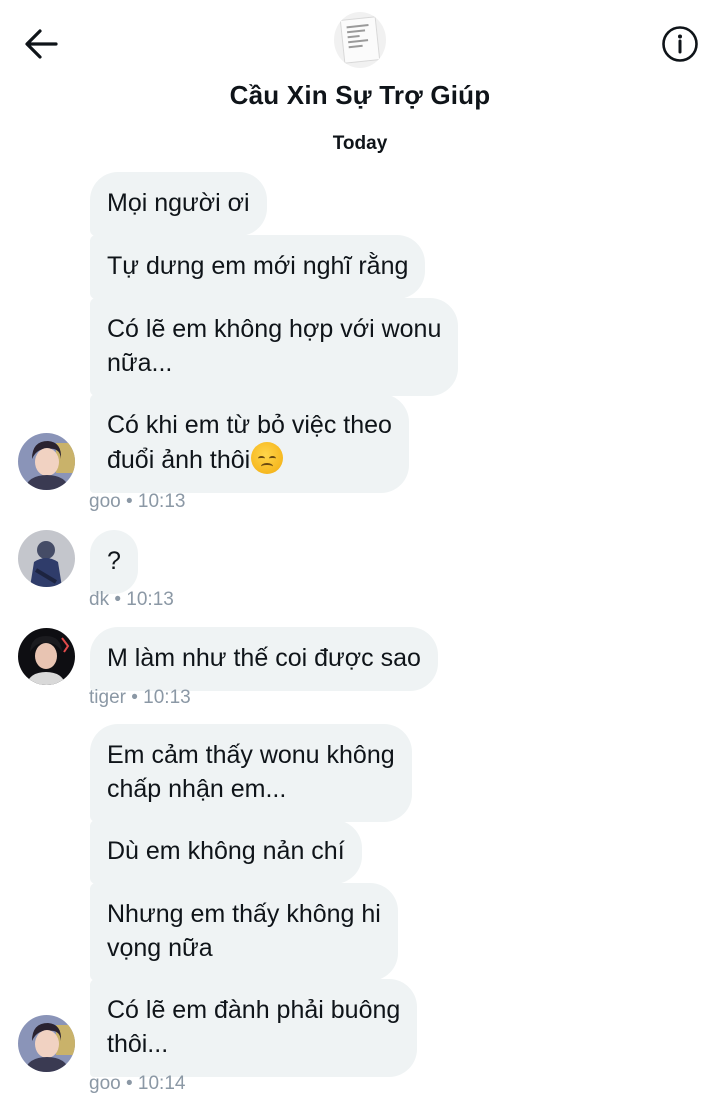 This screenshot has width=720, height=1107. What do you see at coordinates (137, 501) in the screenshot?
I see `message-meta: goo • 10:13` at bounding box center [137, 501].